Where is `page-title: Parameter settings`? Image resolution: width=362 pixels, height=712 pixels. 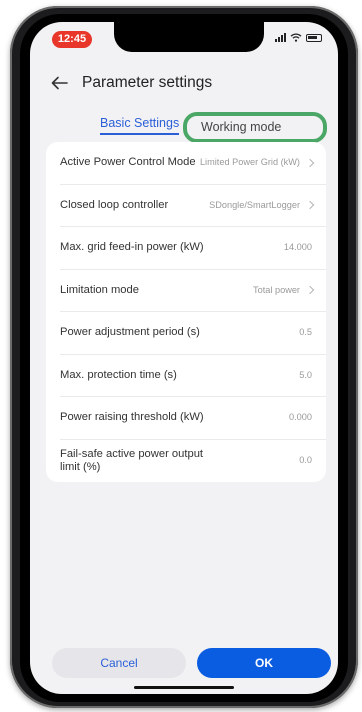 page-title: Parameter settings is located at coordinates (147, 82).